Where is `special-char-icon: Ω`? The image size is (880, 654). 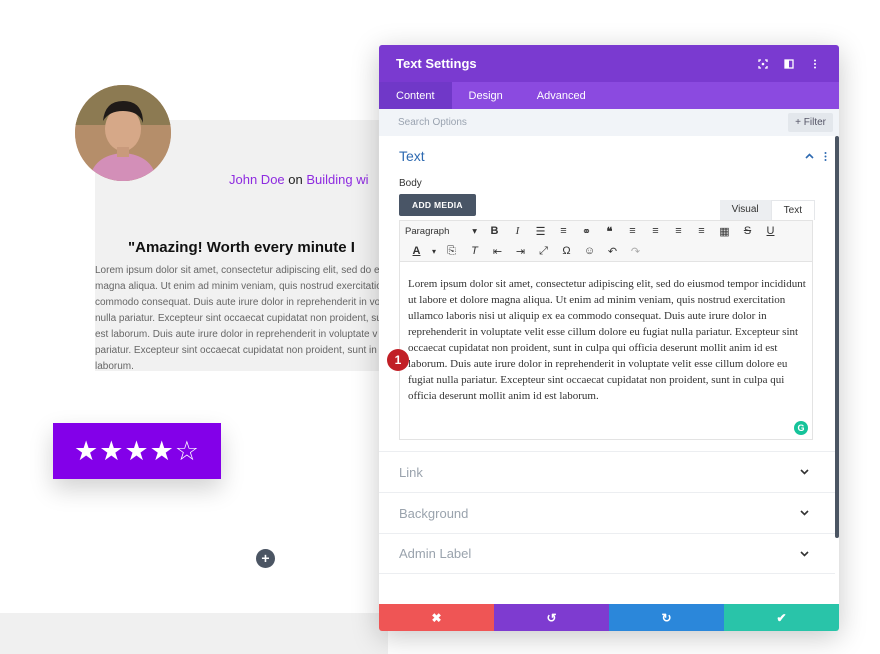 special-char-icon: Ω is located at coordinates (566, 251).